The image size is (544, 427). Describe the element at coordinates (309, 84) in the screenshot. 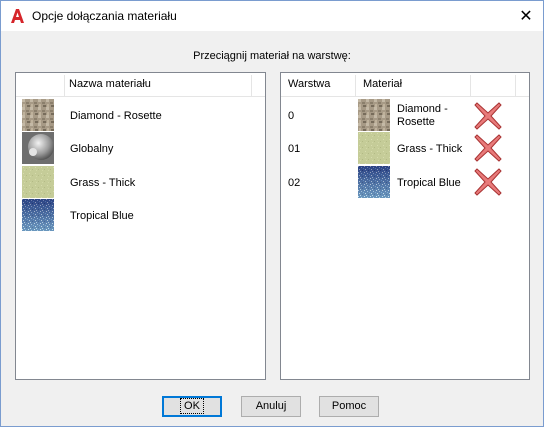

I see `column-header-layer: Warstwa` at that location.